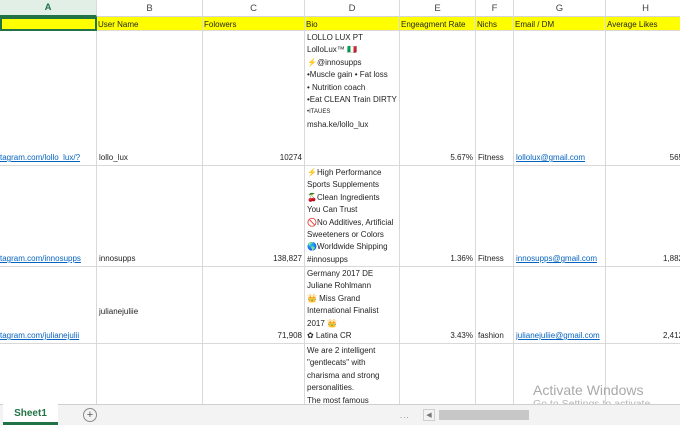 This screenshot has width=680, height=425. Describe the element at coordinates (556, 258) in the screenshot. I see `email-link: innosupps@gmail.com` at that location.